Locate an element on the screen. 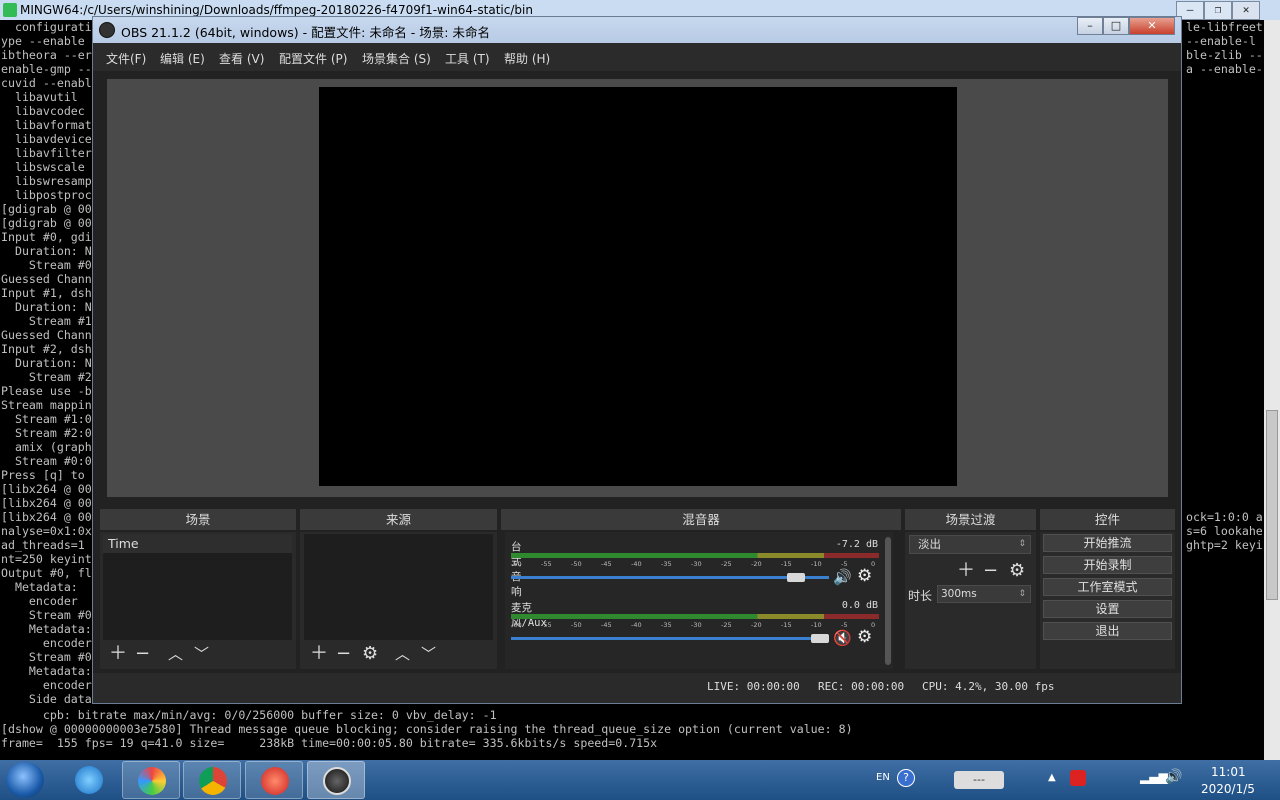 This screenshot has width=1280, height=800. add-scene-icon: ＋ is located at coordinates (118, 654).